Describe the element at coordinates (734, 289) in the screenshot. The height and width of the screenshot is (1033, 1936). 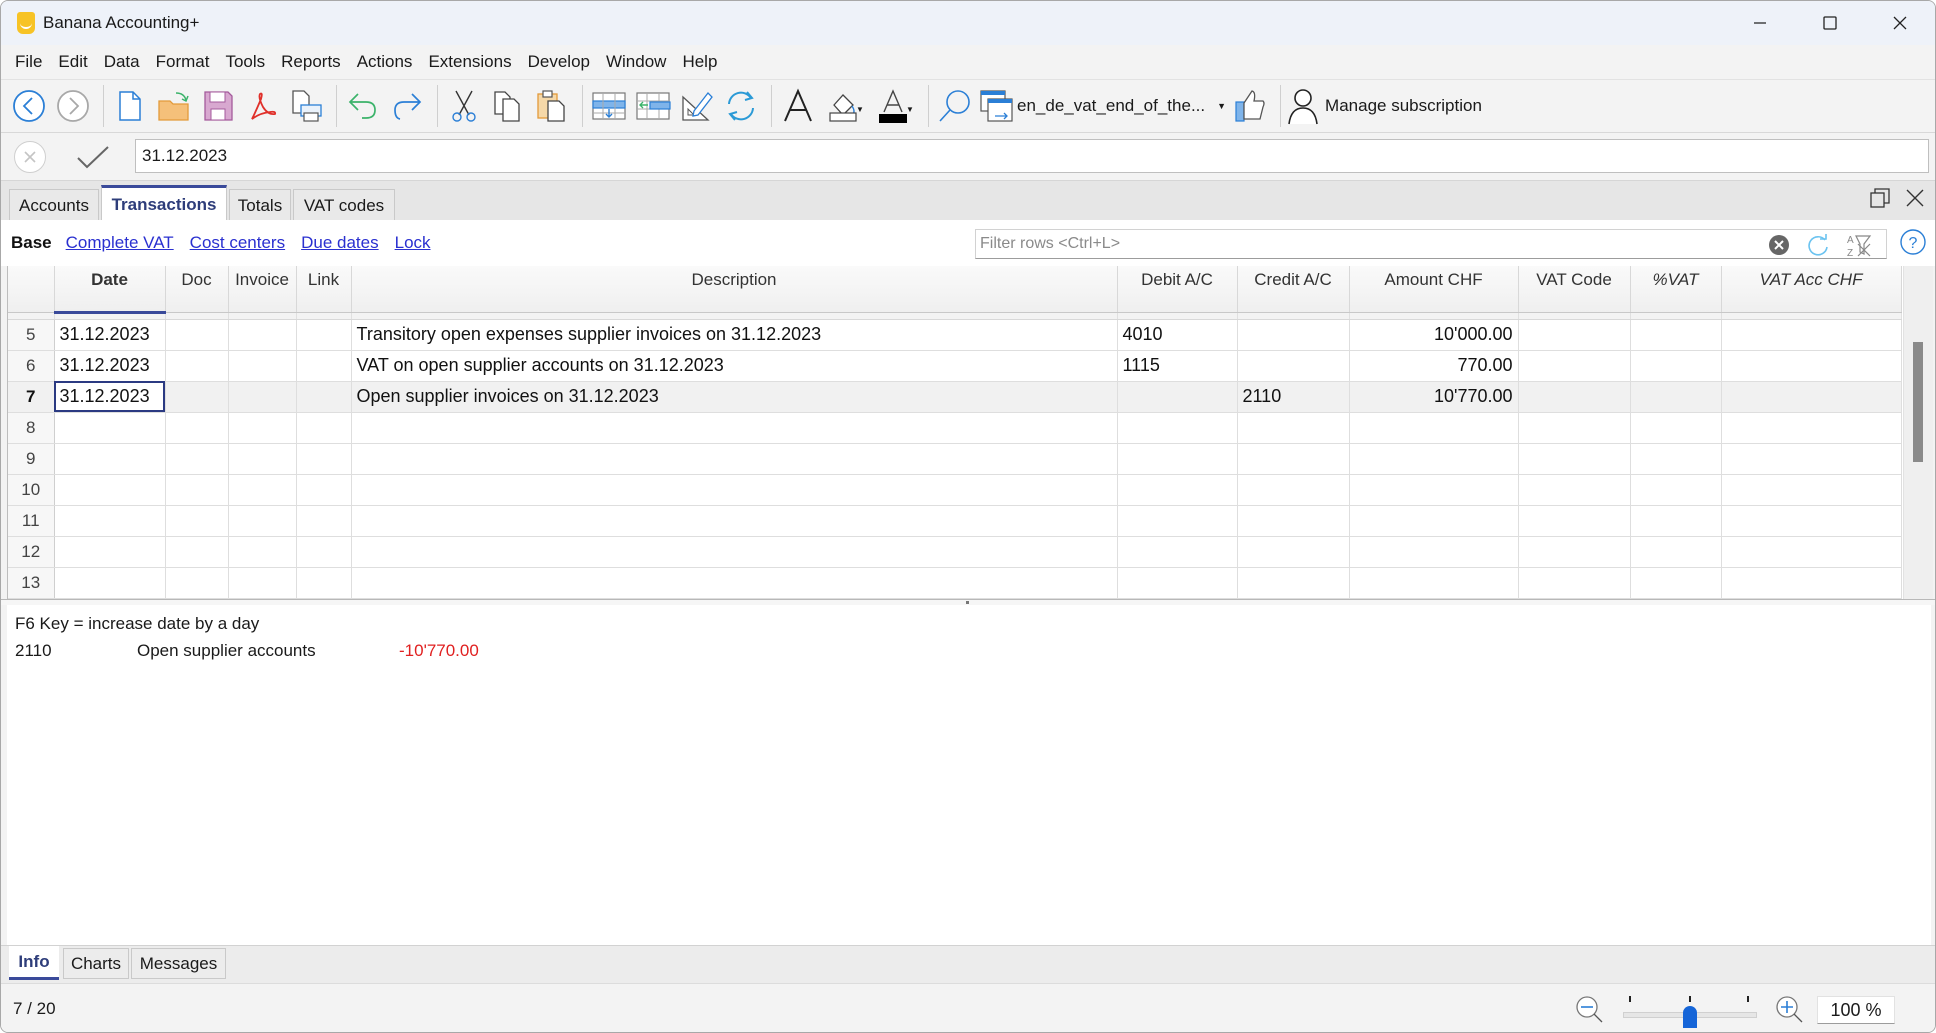
I see `col-header-description: Description` at that location.